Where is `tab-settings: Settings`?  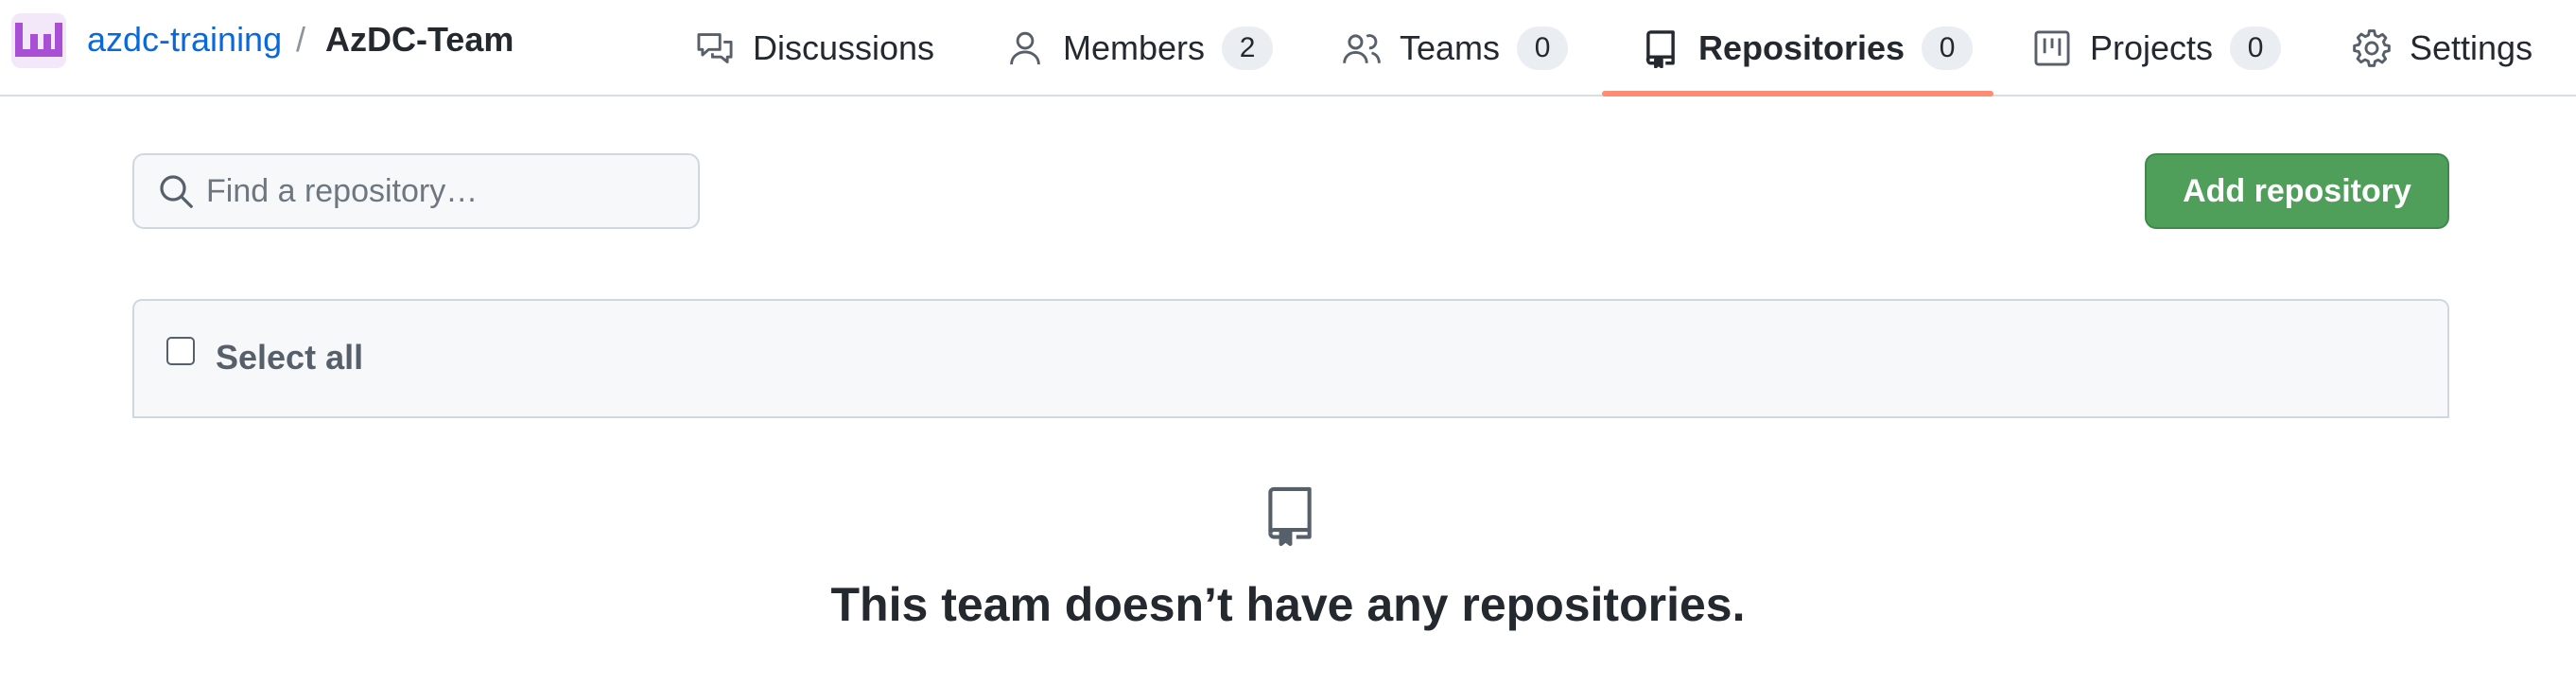 tab-settings: Settings is located at coordinates (2441, 48).